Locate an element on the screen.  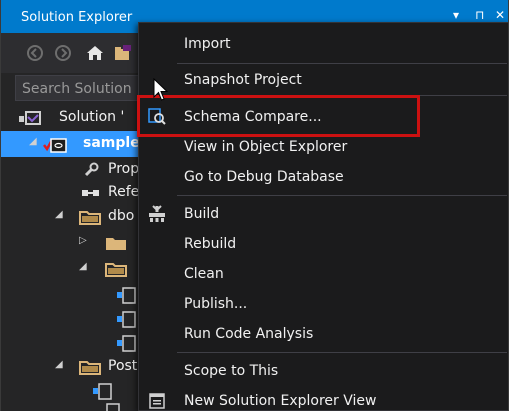
tree-item-solution: Solution ' is located at coordinates (71, 118).